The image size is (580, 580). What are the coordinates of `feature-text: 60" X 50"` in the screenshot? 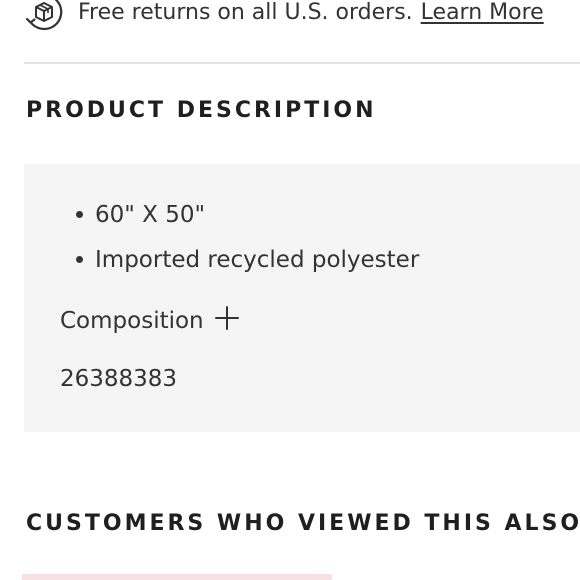 It's located at (150, 214).